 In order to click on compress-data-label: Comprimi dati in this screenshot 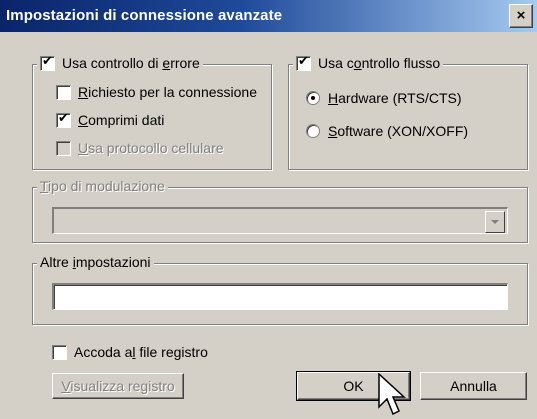, I will do `click(121, 120)`.